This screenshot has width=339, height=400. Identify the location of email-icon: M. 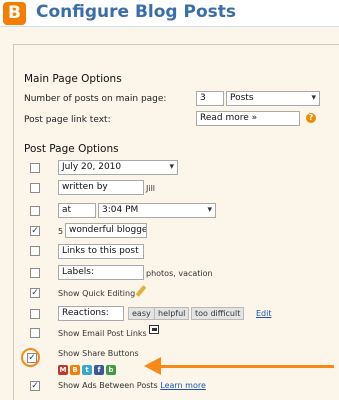
(63, 370).